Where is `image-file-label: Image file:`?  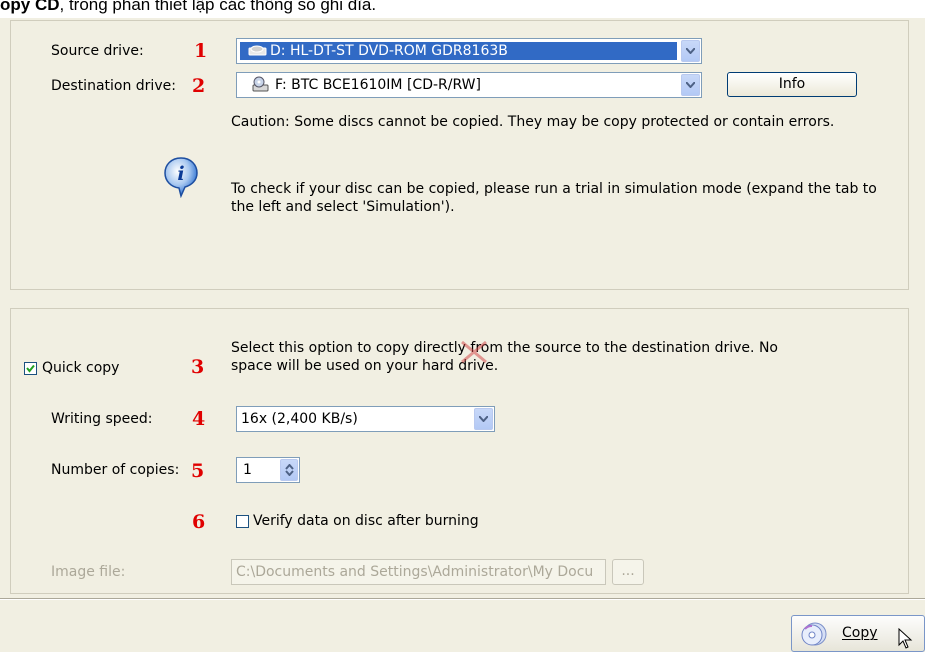
image-file-label: Image file: is located at coordinates (88, 572).